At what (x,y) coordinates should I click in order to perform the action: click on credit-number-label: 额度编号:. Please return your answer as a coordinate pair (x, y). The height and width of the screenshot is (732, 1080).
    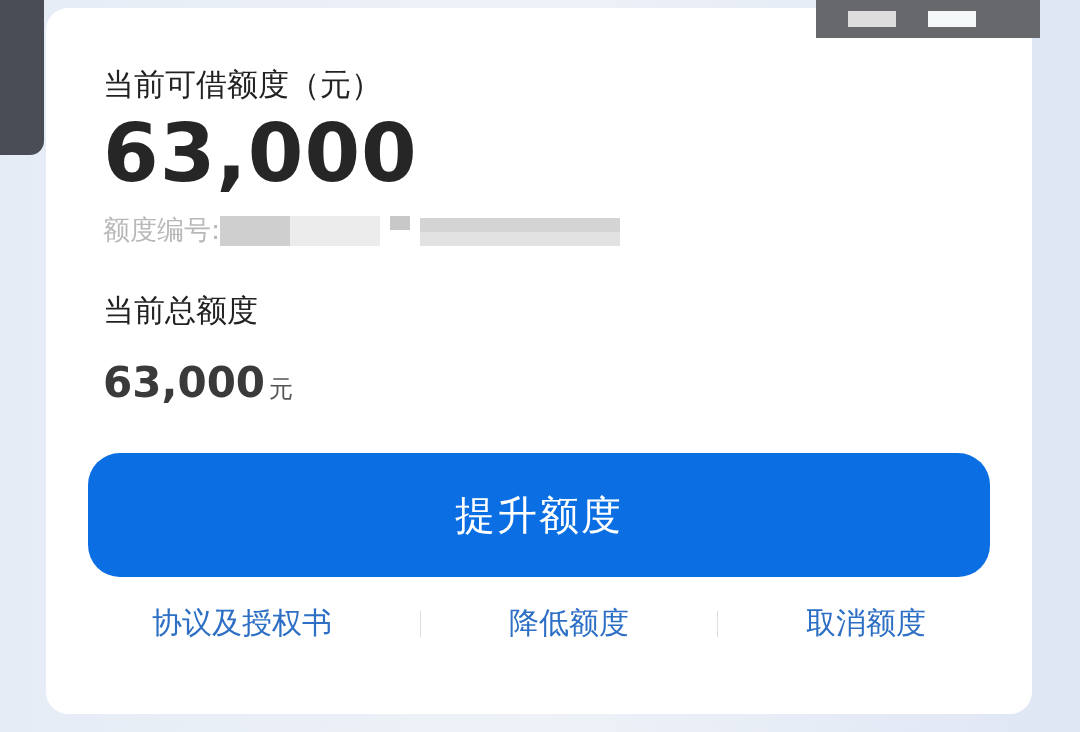
    Looking at the image, I should click on (162, 230).